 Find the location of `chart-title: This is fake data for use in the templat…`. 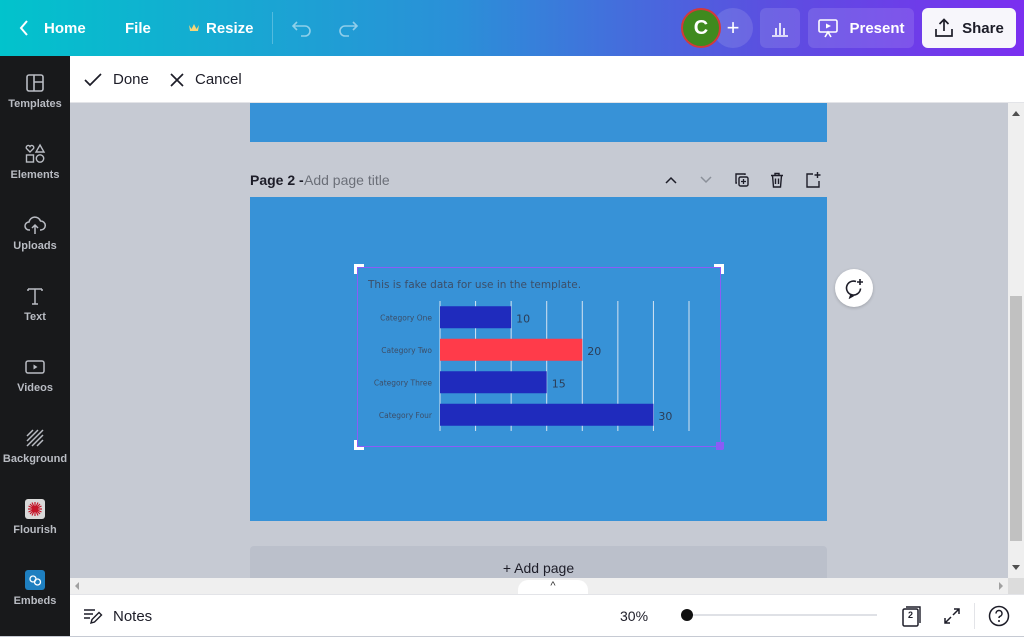

chart-title: This is fake data for use in the templat… is located at coordinates (474, 285).